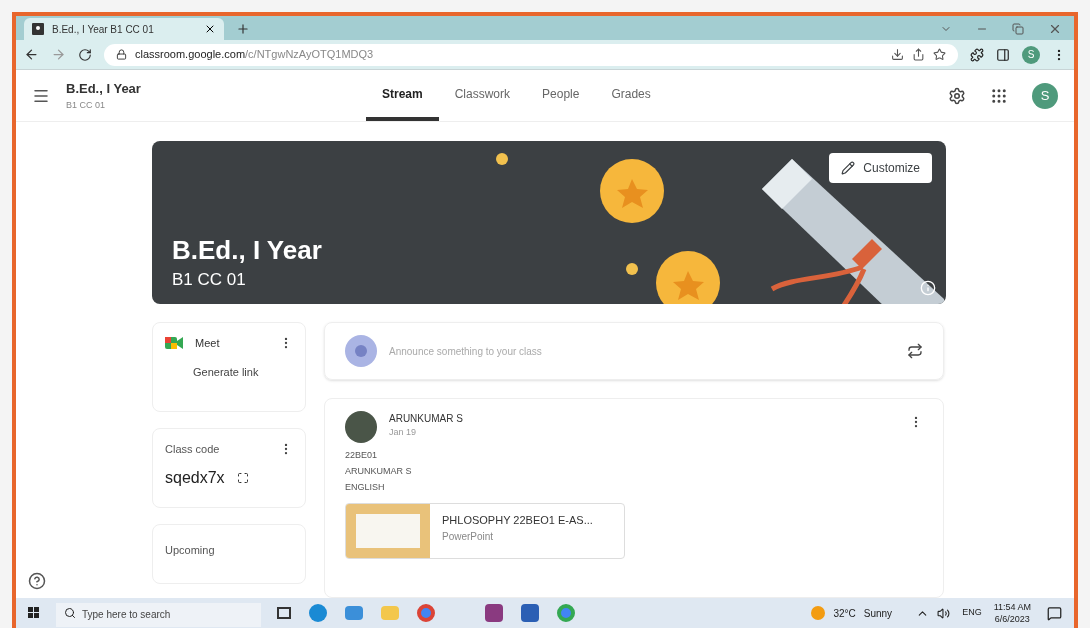  What do you see at coordinates (818, 613) in the screenshot?
I see `sun-icon` at bounding box center [818, 613].